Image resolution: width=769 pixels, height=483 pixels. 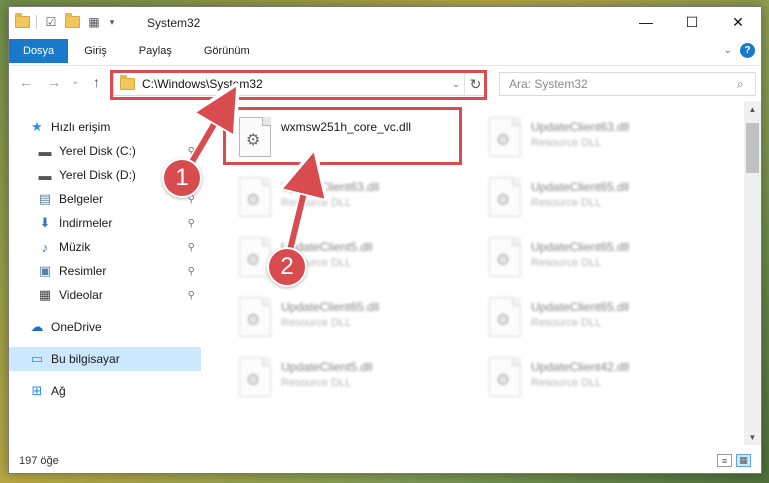 What do you see at coordinates (299, 211) in the screenshot?
I see `arrow-2-core` at bounding box center [299, 211].